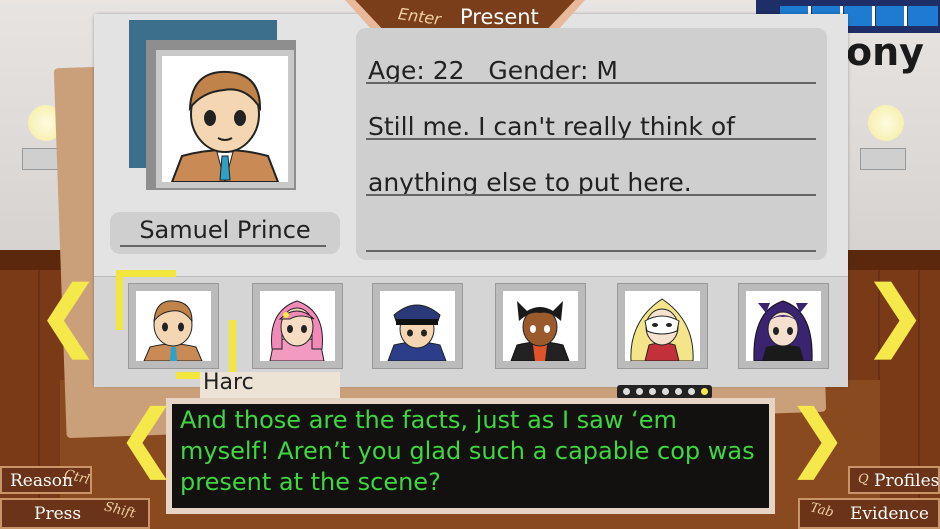 The width and height of the screenshot is (940, 529). What do you see at coordinates (417, 332) in the screenshot?
I see `portrait-police-cap-icon` at bounding box center [417, 332].